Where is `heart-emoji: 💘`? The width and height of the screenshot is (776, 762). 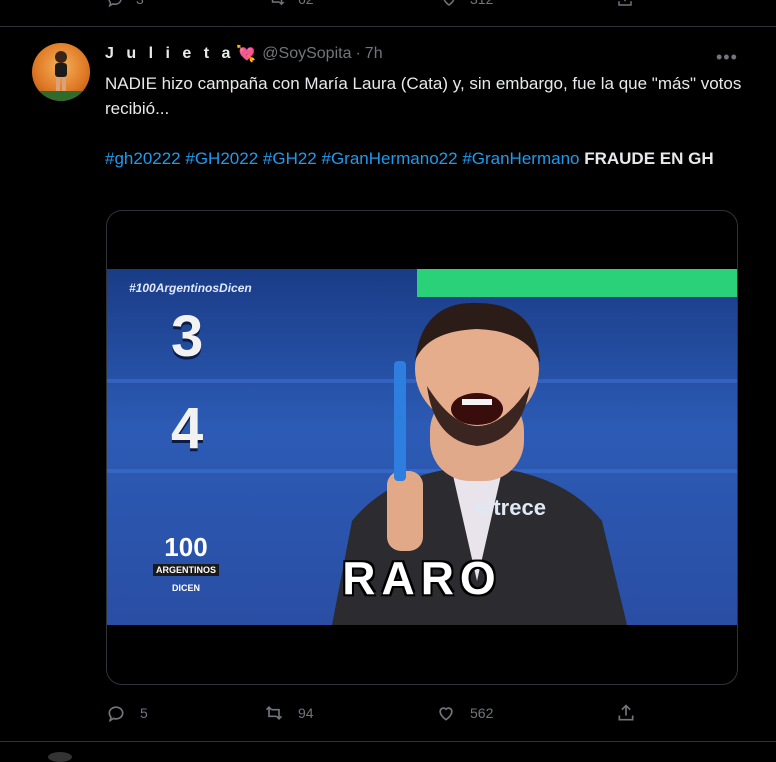
heart-emoji: 💘 is located at coordinates (246, 54).